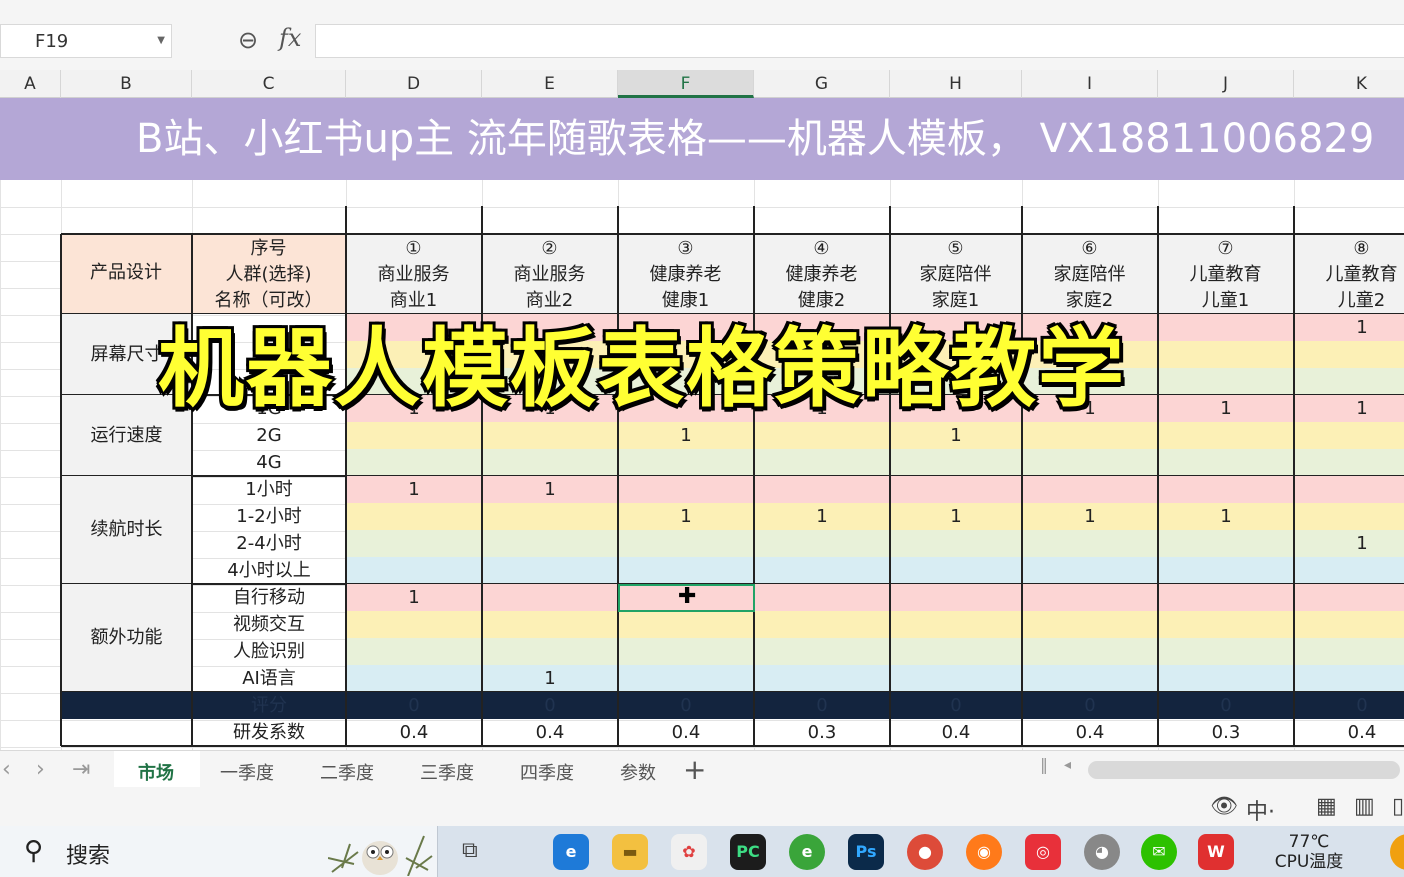 The image size is (1404, 877). Describe the element at coordinates (1326, 806) in the screenshot. I see `normal-view-icon: ▦` at that location.